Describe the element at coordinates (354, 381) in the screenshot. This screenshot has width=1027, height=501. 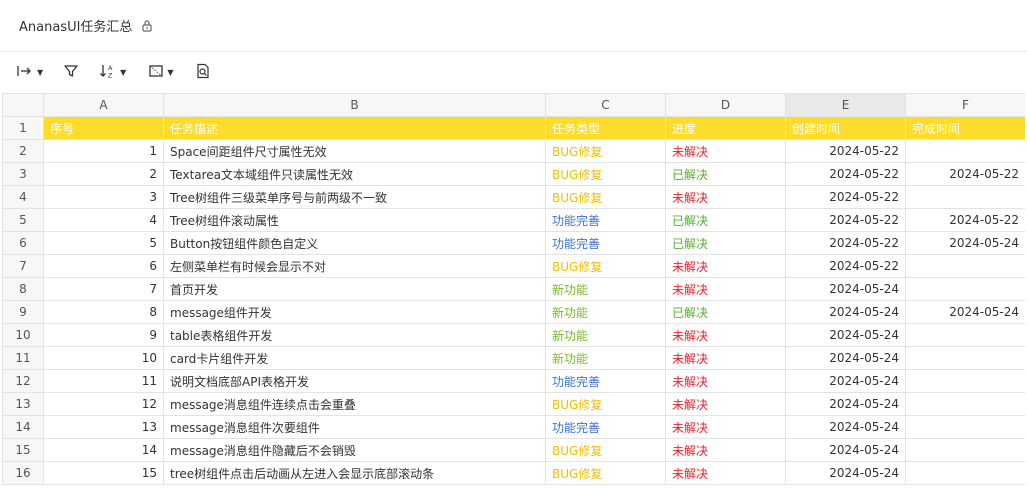
I see `cell-description: 说明文档底部API表格开发` at that location.